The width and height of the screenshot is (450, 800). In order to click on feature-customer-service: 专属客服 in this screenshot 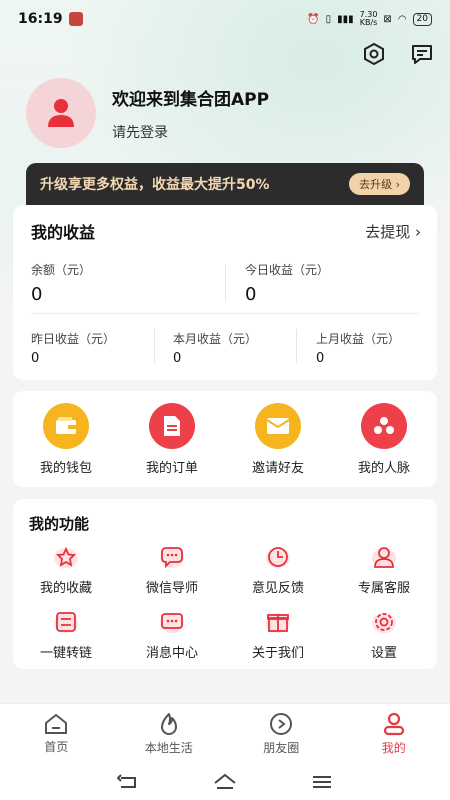, I will do `click(384, 569)`.